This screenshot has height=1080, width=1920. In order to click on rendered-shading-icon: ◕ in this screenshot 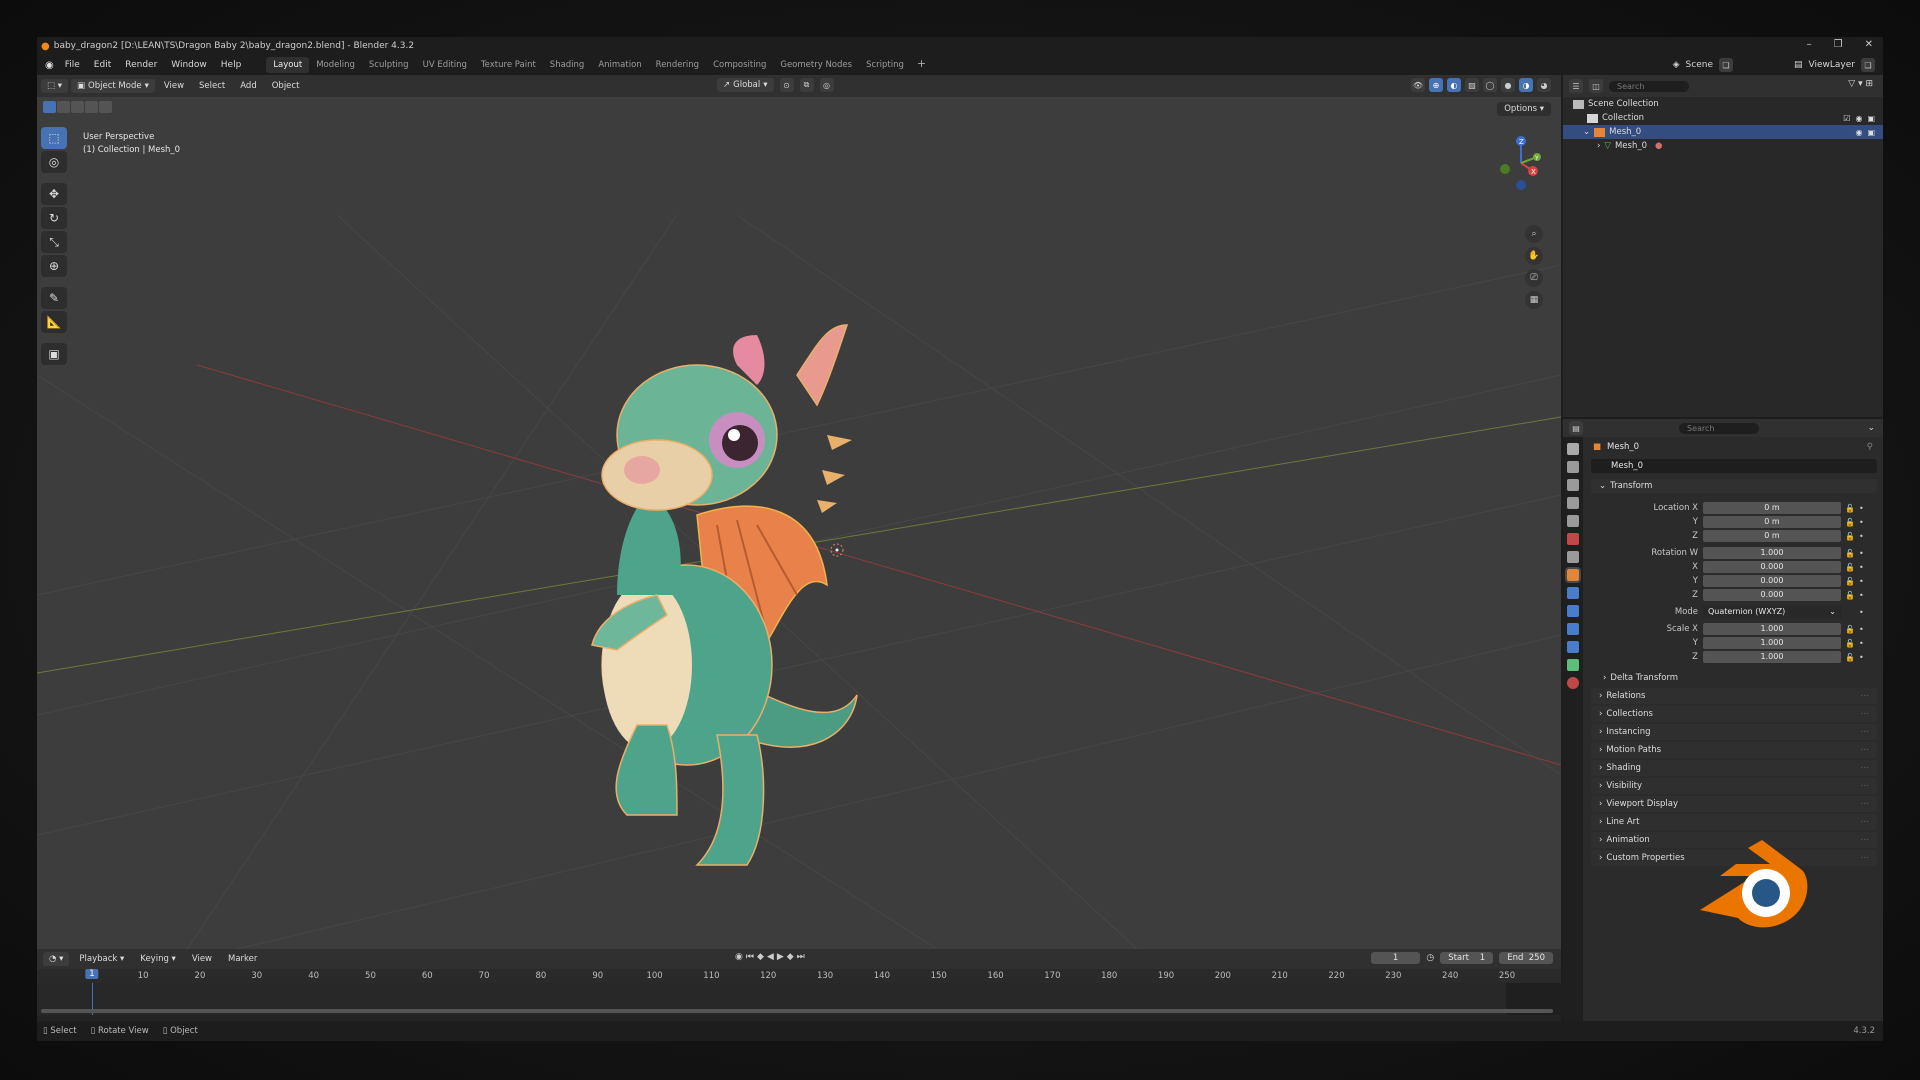, I will do `click(1544, 85)`.